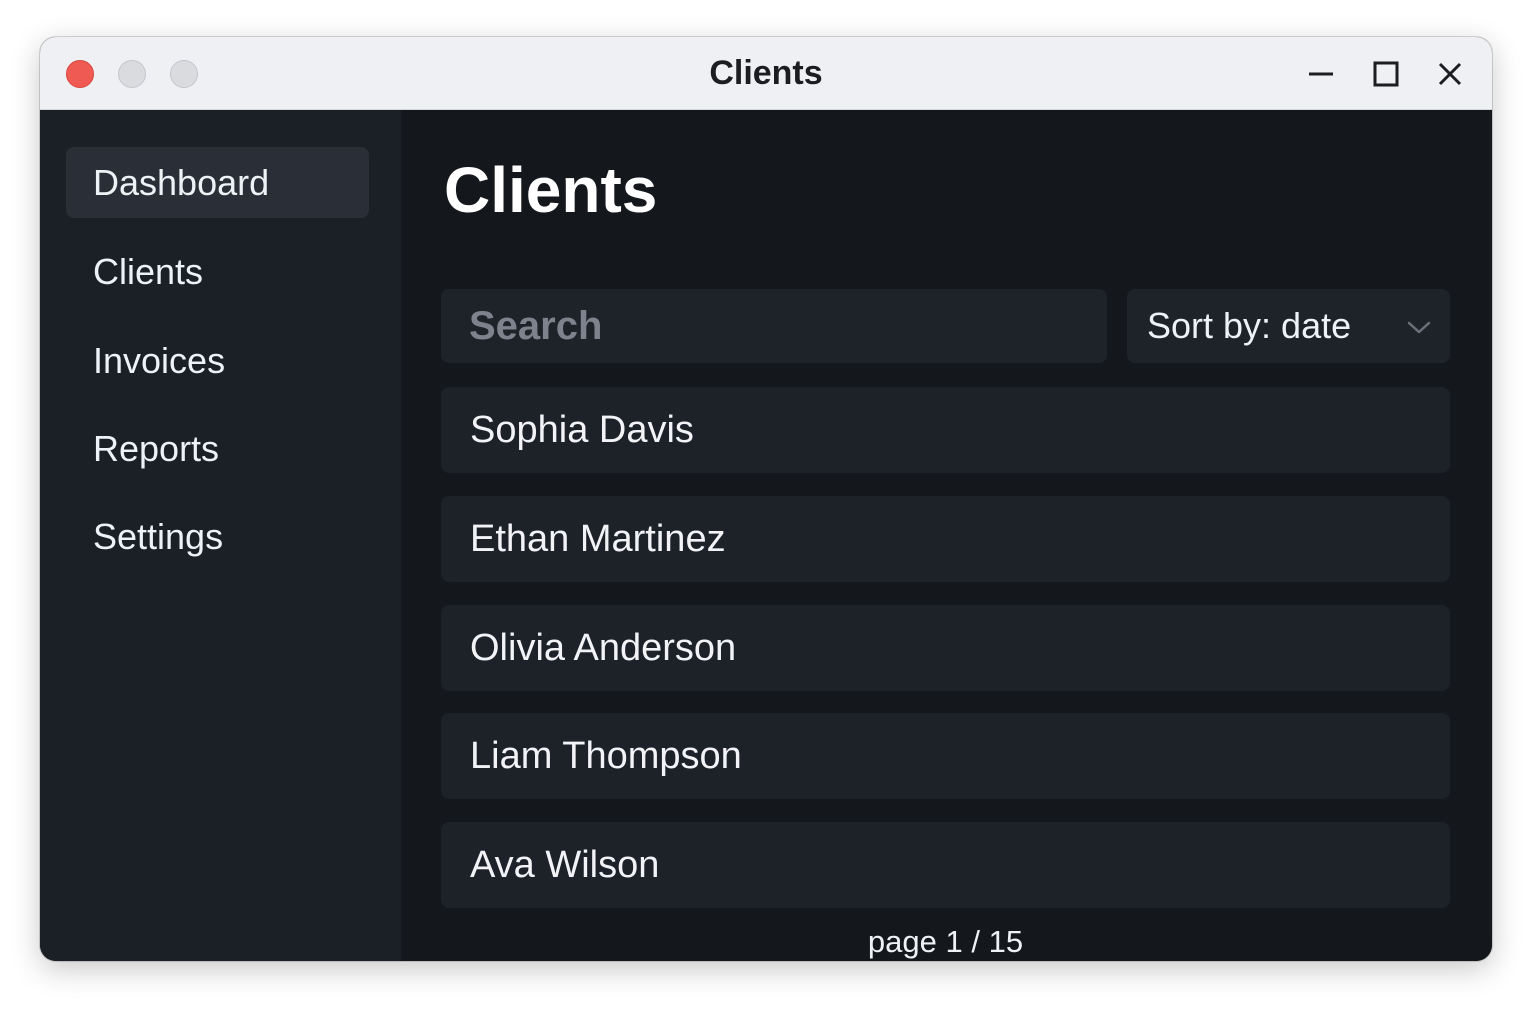 The width and height of the screenshot is (1536, 1024). I want to click on pagination-indicator: page 1 / 15, so click(945, 941).